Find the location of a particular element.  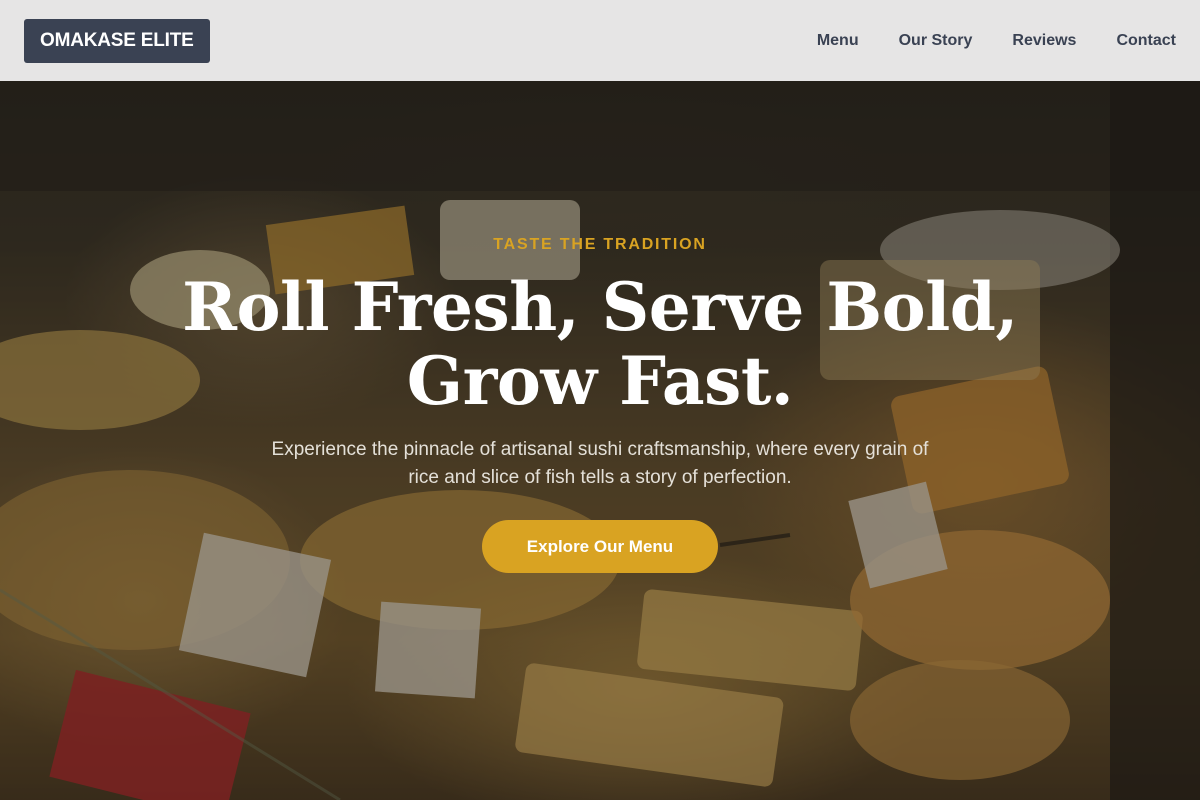

hero-headline-line-1: Roll Fresh, Serve Bold, is located at coordinates (600, 307).